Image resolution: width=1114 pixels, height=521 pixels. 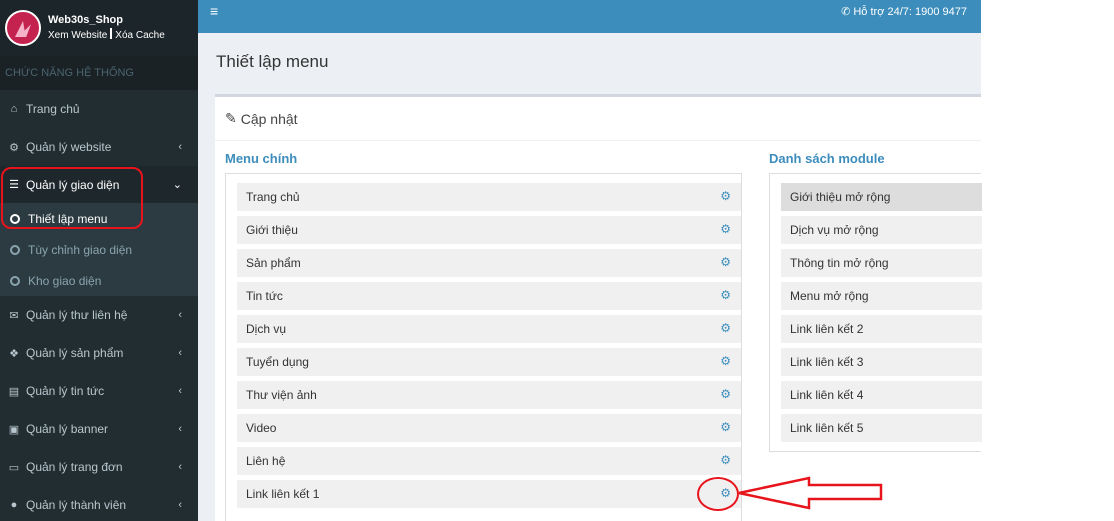 I want to click on menu-item-label: Tin tức, so click(x=264, y=296).